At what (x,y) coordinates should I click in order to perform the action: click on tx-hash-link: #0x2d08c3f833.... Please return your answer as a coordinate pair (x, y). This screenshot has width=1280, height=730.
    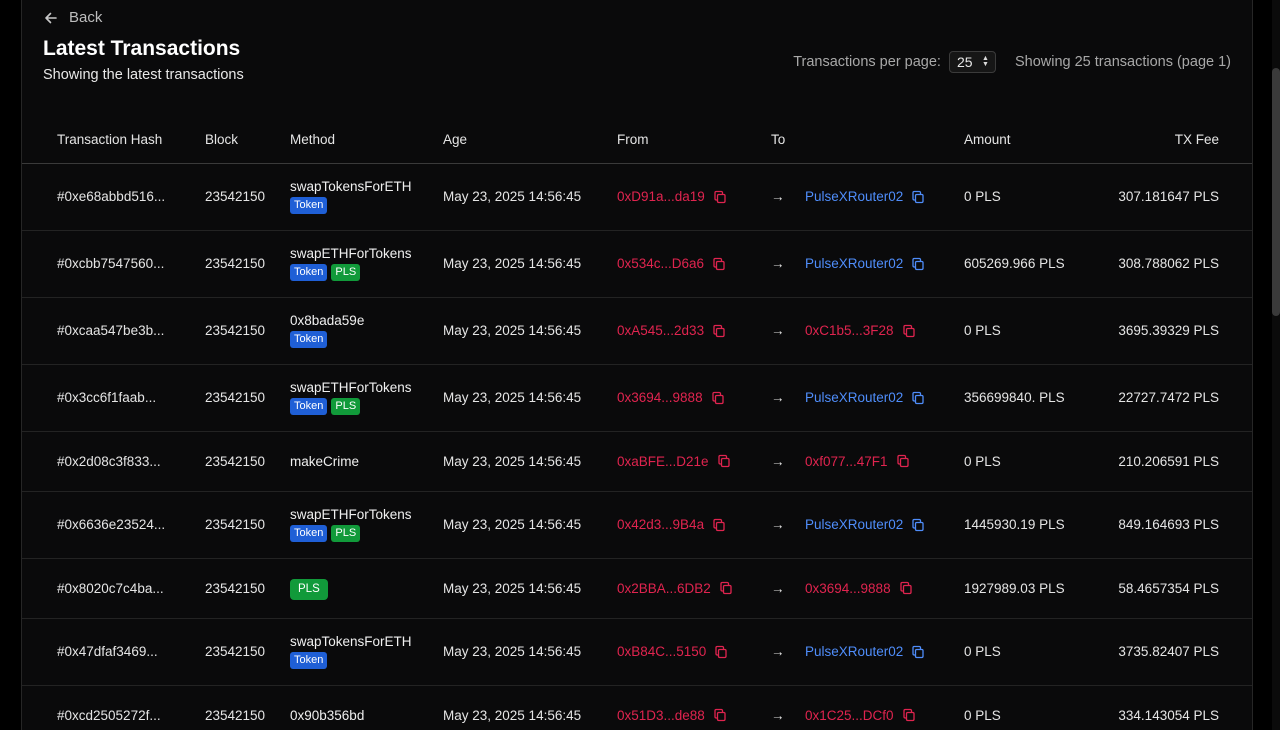
    Looking at the image, I should click on (109, 461).